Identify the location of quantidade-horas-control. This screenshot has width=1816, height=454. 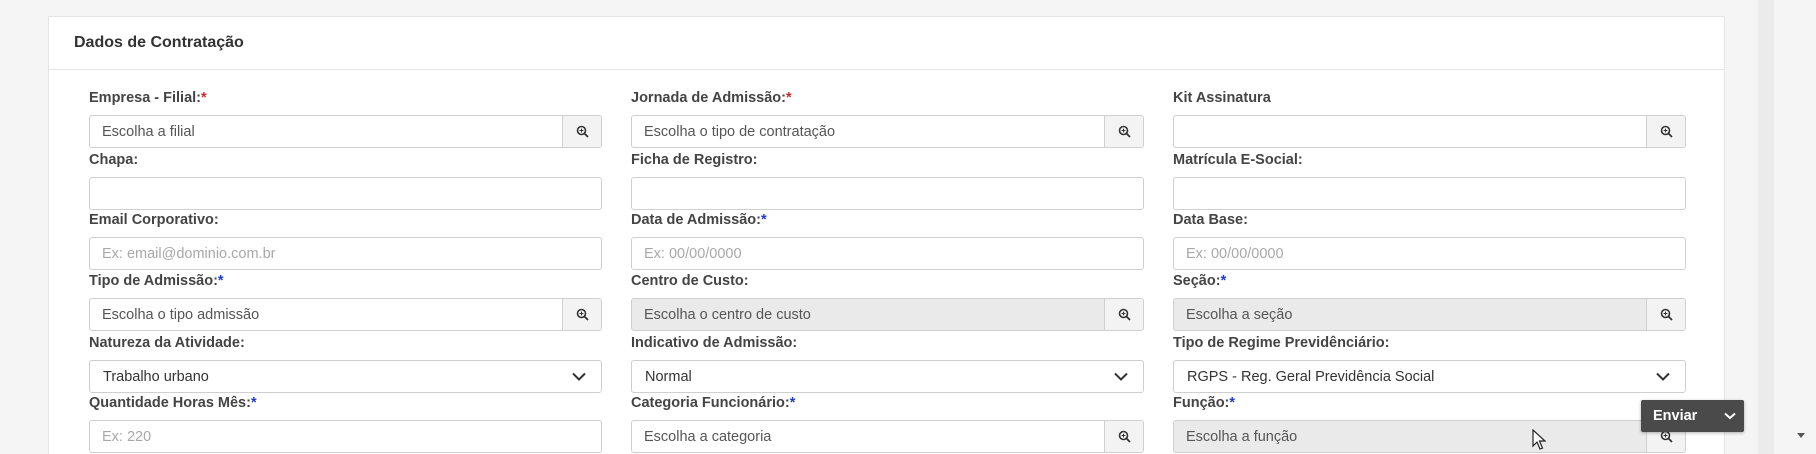
(345, 436).